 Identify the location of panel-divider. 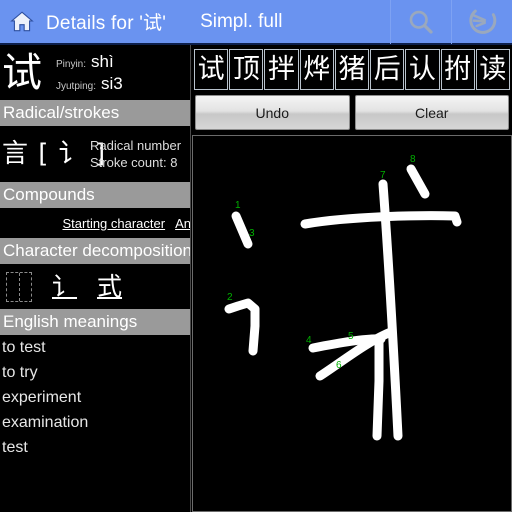
(190, 278).